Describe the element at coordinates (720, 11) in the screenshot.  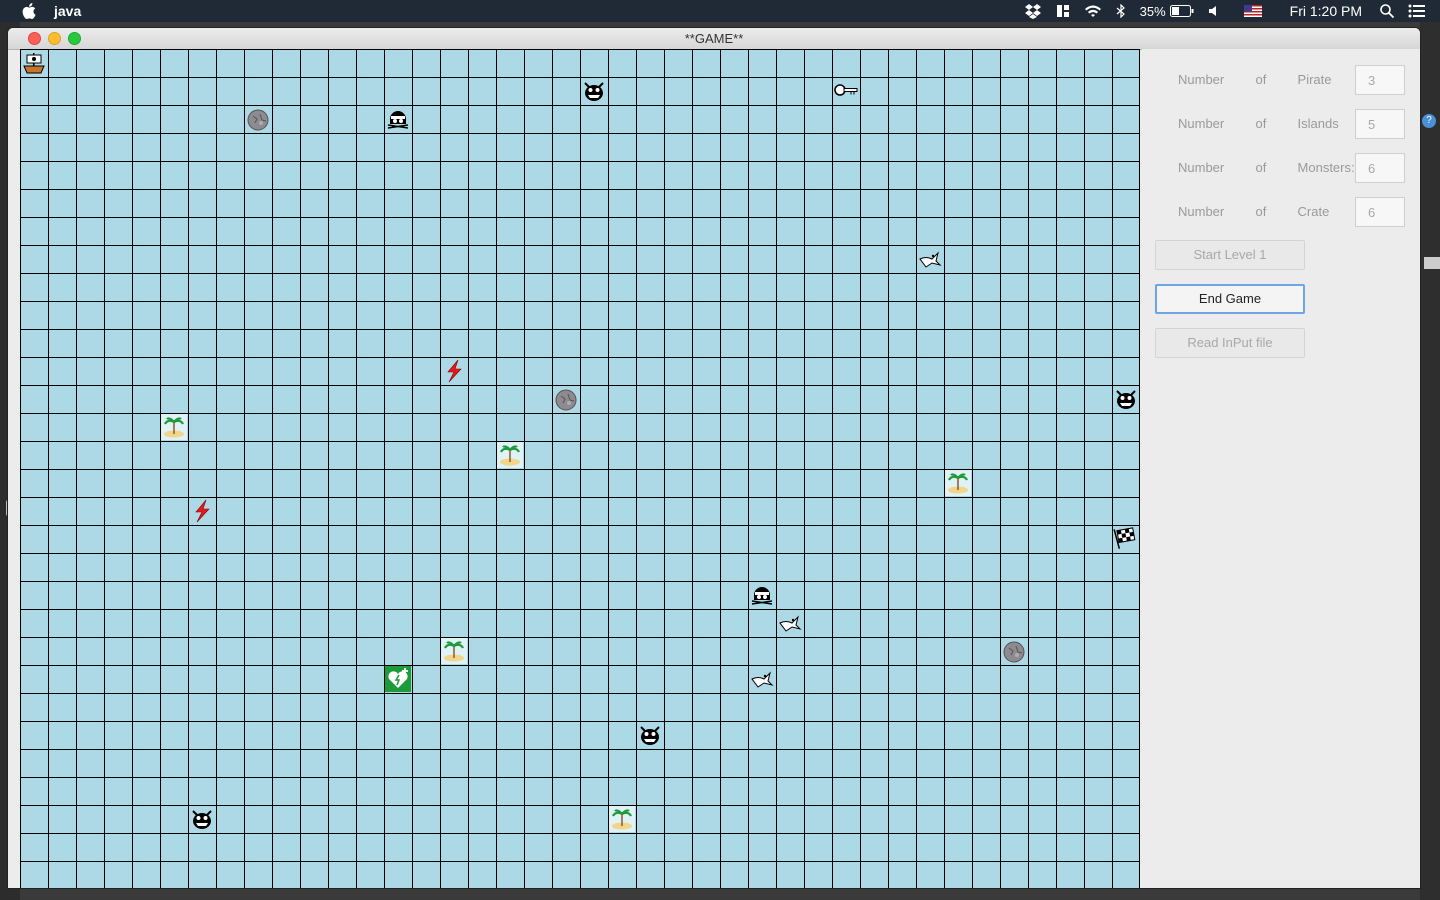
I see `menu-bar: java 35% Fri 1:20 PM` at that location.